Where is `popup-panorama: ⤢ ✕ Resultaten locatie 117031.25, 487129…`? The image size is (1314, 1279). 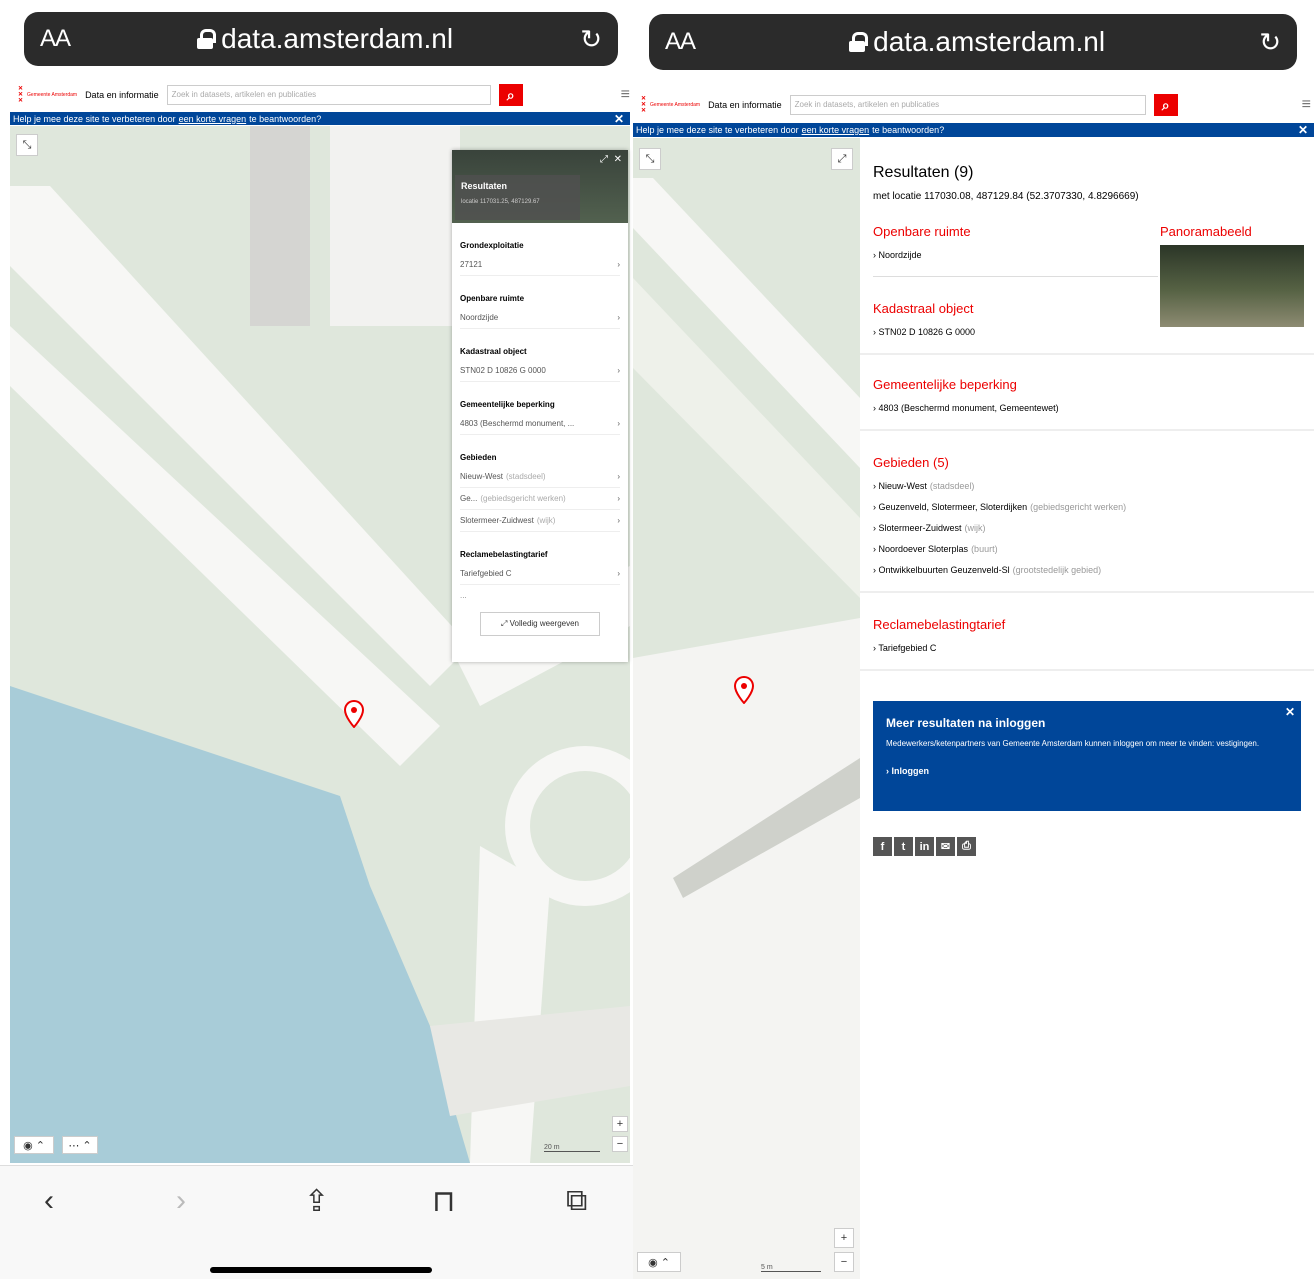
popup-panorama: ⤢ ✕ Resultaten locatie 117031.25, 487129… is located at coordinates (540, 186).